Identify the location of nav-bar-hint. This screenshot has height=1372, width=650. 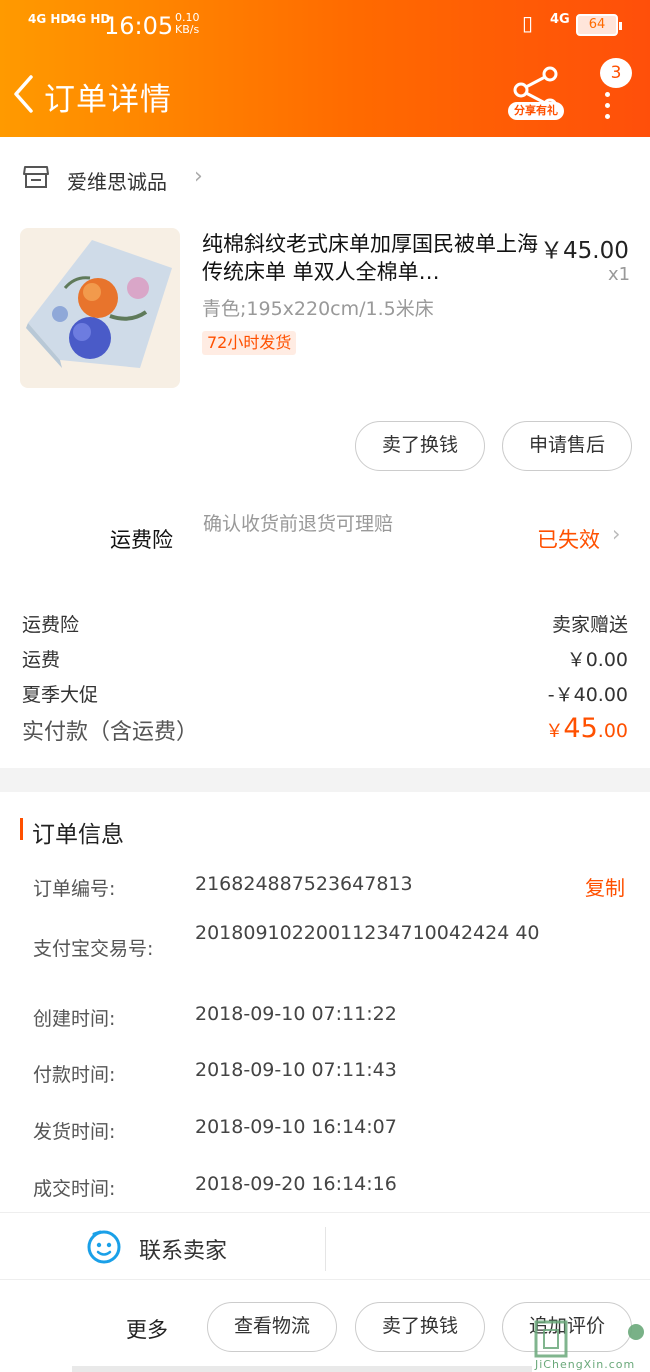
(302, 1369).